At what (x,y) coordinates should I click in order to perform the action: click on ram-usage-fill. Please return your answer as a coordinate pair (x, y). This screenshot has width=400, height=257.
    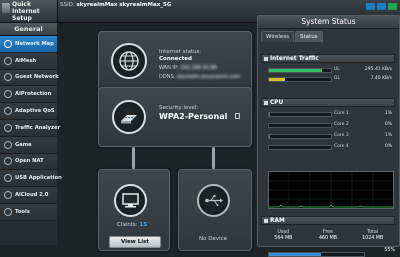
    Looking at the image, I should click on (295, 254).